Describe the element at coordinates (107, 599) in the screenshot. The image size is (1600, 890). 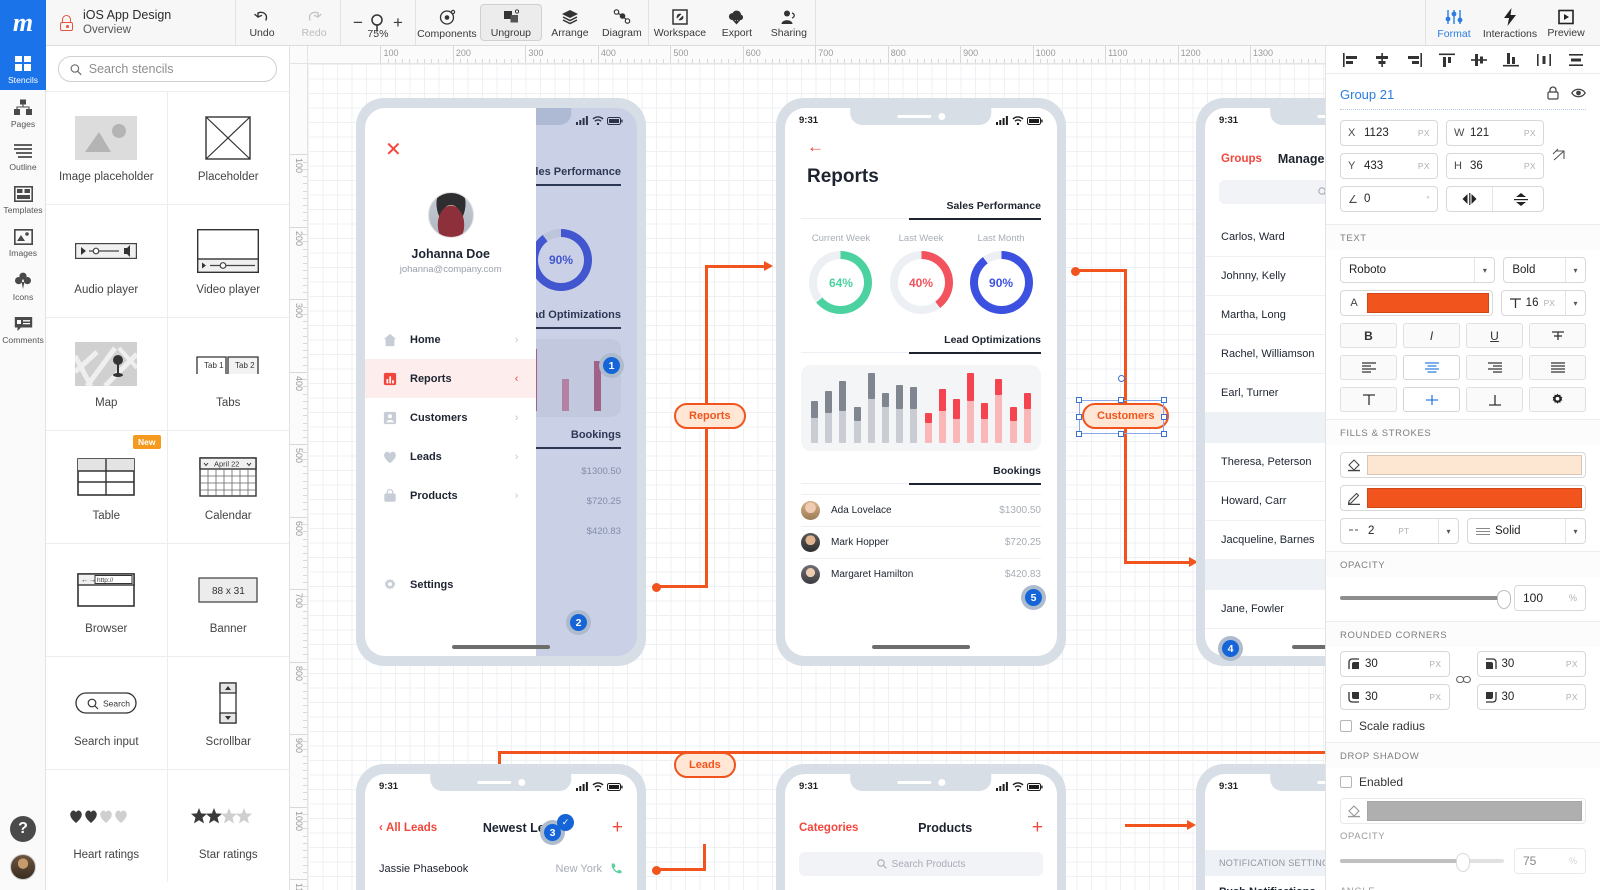
I see `stencil-browser: ←→ http:// Browser` at that location.